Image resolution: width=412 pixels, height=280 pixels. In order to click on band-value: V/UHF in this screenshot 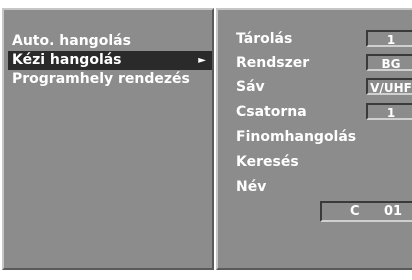, I will do `click(389, 86)`.